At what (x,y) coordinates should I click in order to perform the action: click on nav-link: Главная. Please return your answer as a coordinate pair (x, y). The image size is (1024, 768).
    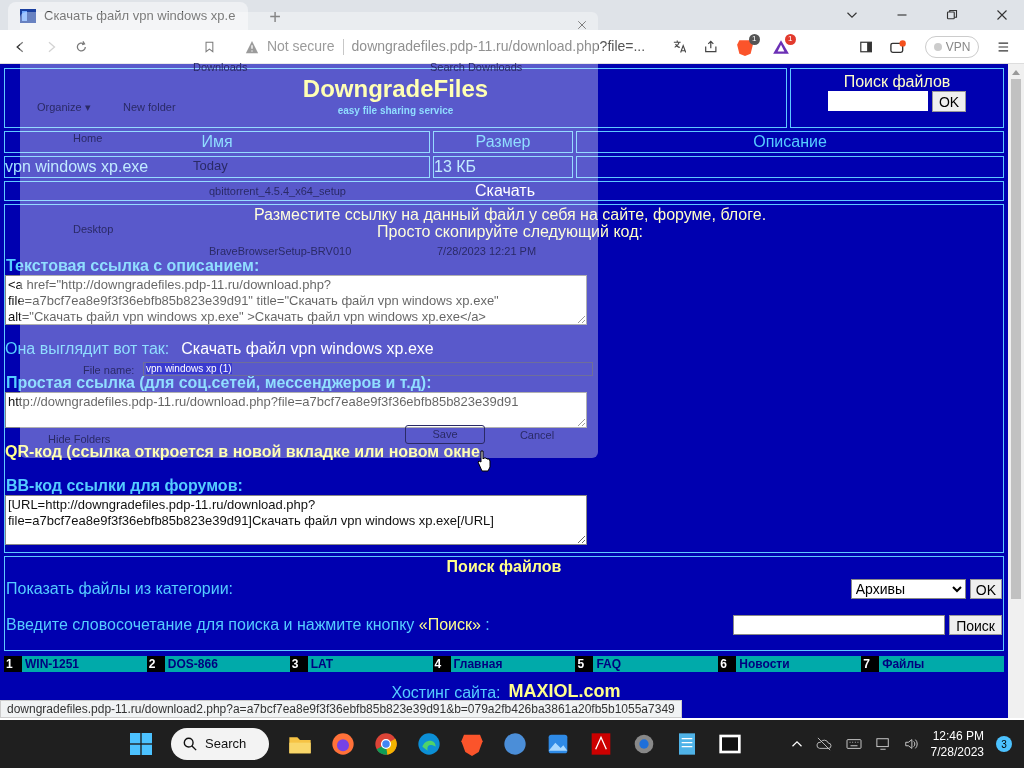
    Looking at the image, I should click on (476, 664).